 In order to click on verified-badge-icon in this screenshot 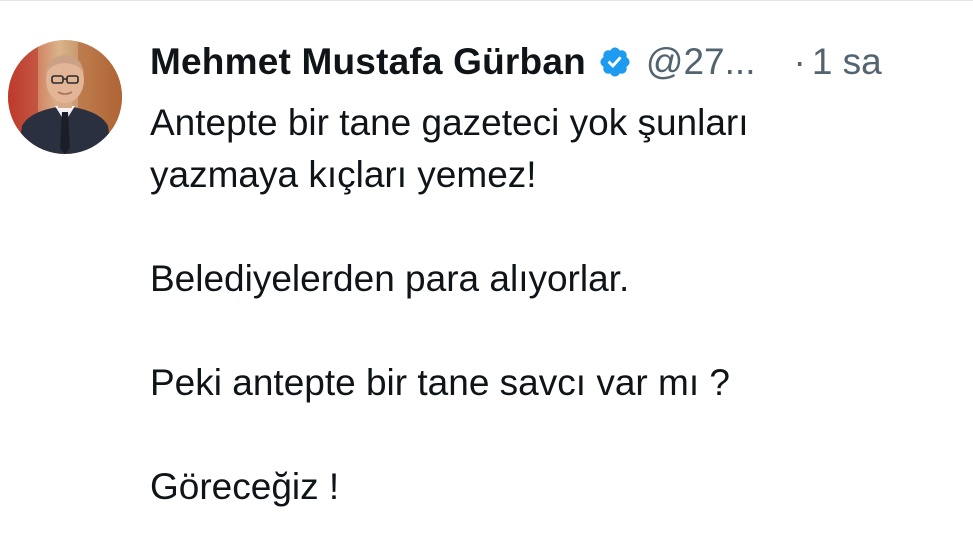, I will do `click(615, 62)`.